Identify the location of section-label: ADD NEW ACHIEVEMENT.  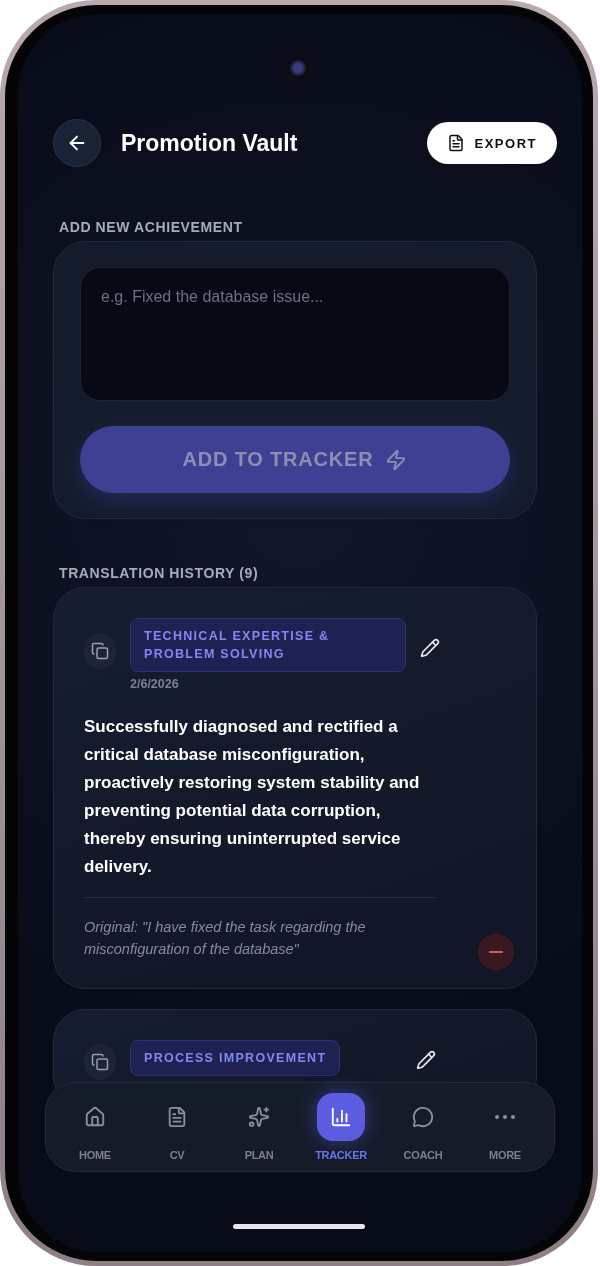
(151, 227).